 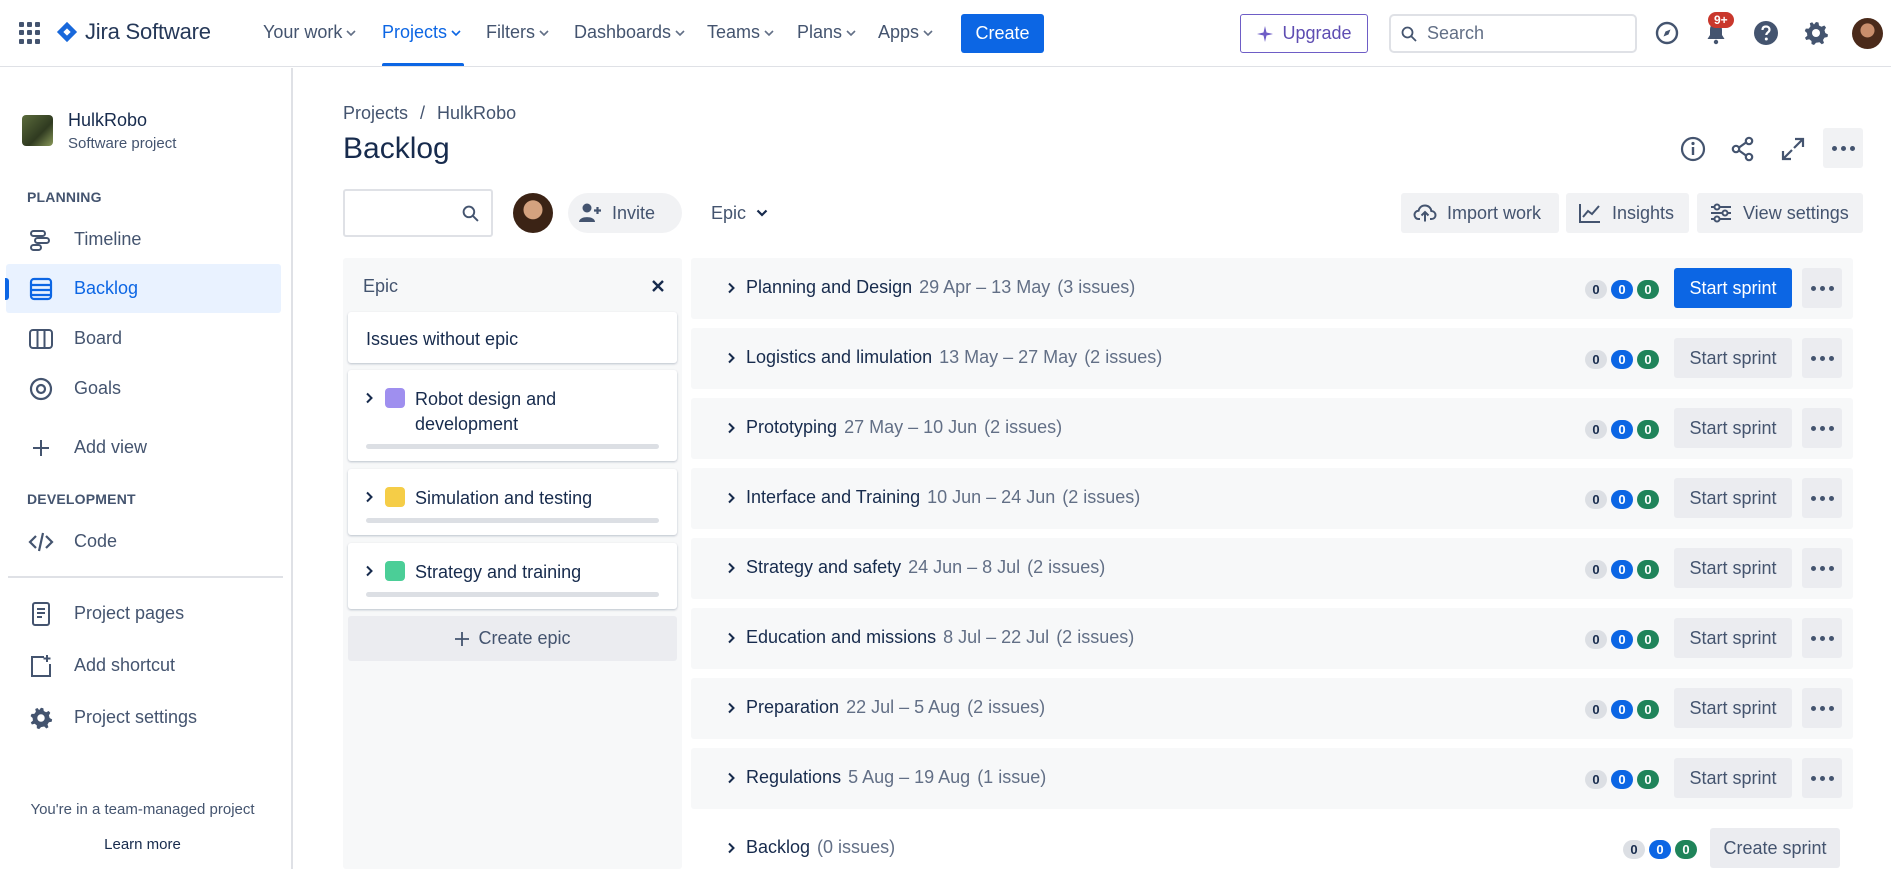 What do you see at coordinates (462, 638) in the screenshot?
I see `plus-icon` at bounding box center [462, 638].